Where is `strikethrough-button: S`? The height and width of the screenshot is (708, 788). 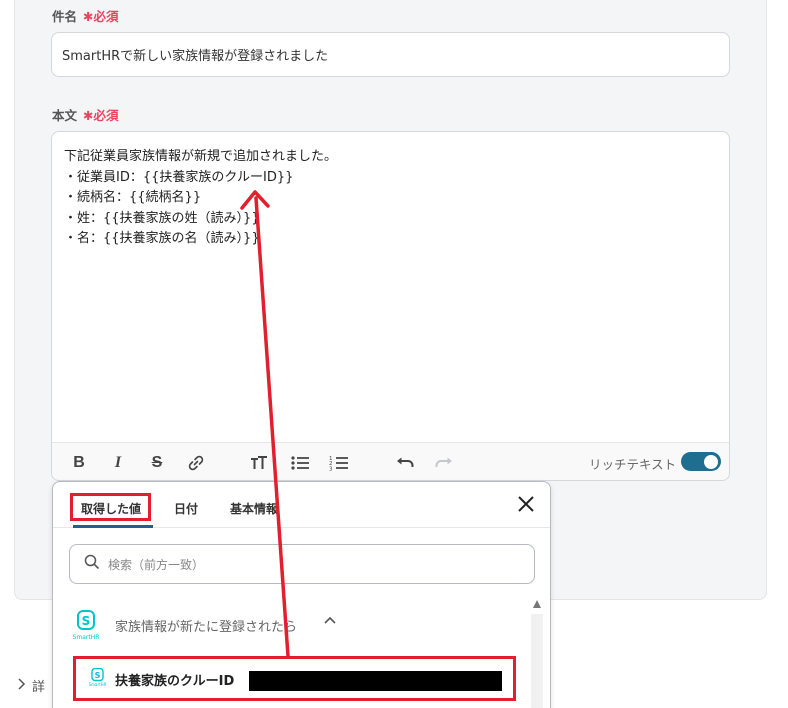 strikethrough-button: S is located at coordinates (157, 463).